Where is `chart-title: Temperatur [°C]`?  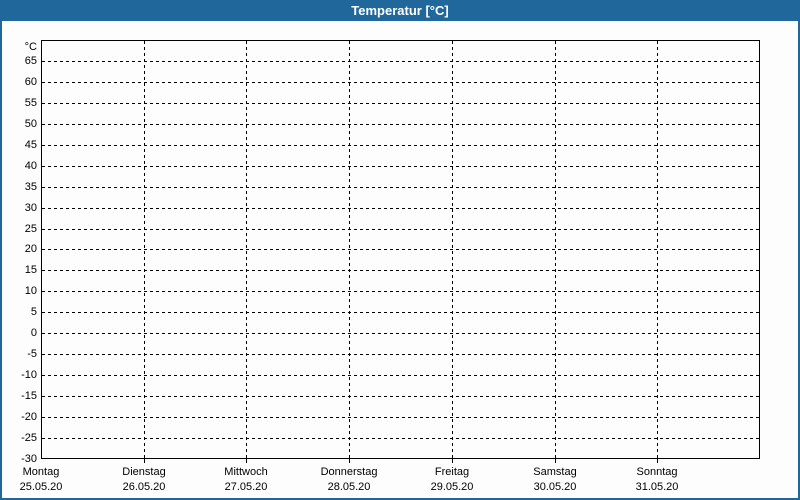
chart-title: Temperatur [°C] is located at coordinates (400, 10).